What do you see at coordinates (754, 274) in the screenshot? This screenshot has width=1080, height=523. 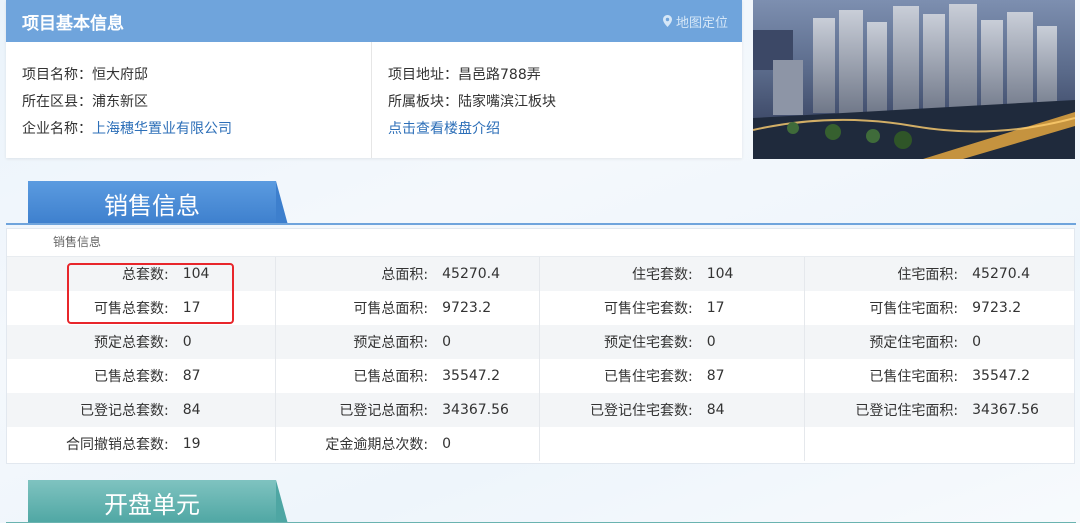 I see `sales-cell-value: 104` at bounding box center [754, 274].